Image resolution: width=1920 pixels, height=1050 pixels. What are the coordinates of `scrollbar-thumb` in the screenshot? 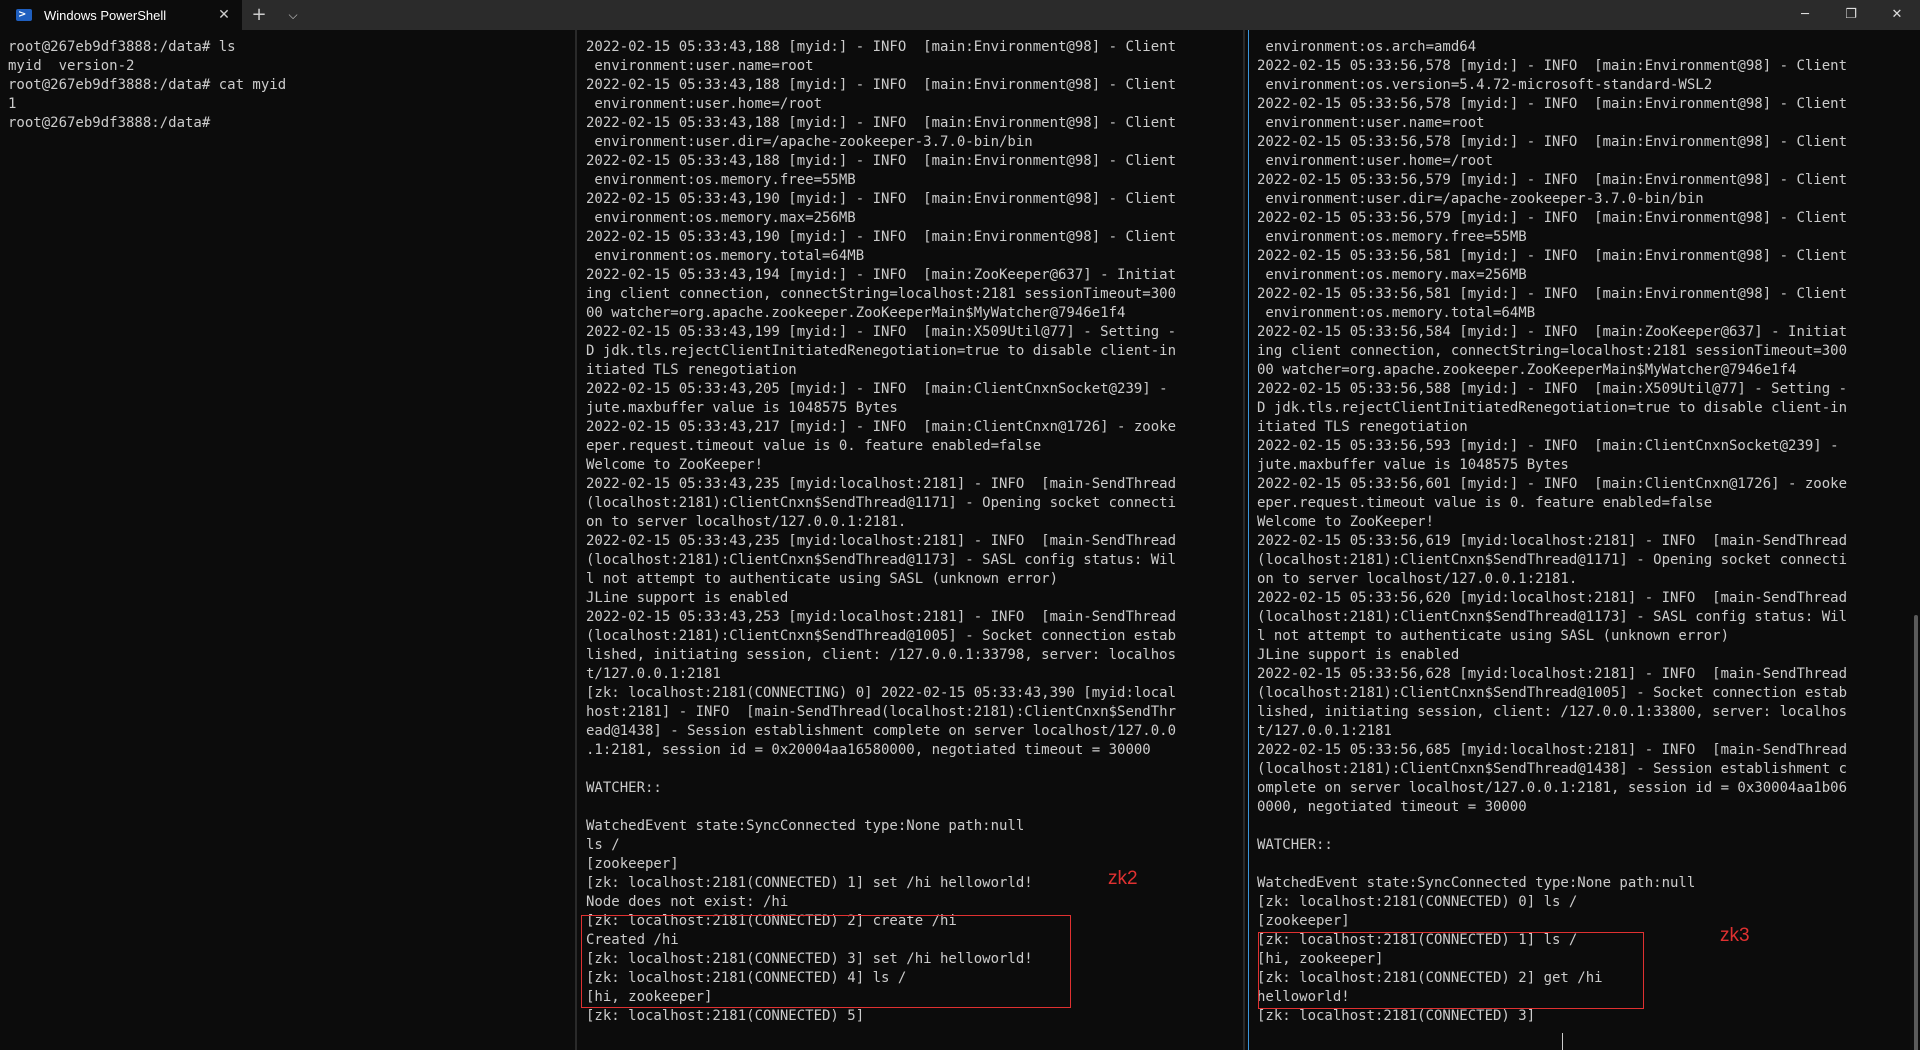 It's located at (1916, 832).